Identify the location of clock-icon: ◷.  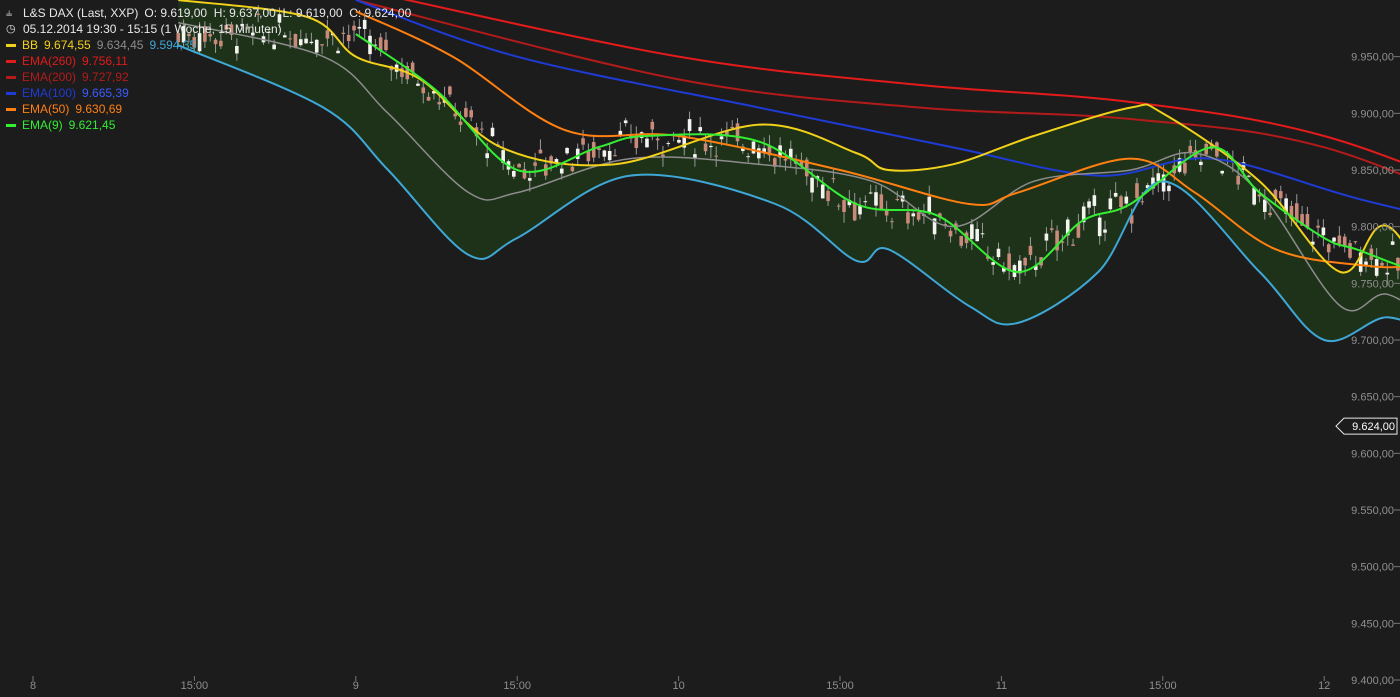
(11, 29).